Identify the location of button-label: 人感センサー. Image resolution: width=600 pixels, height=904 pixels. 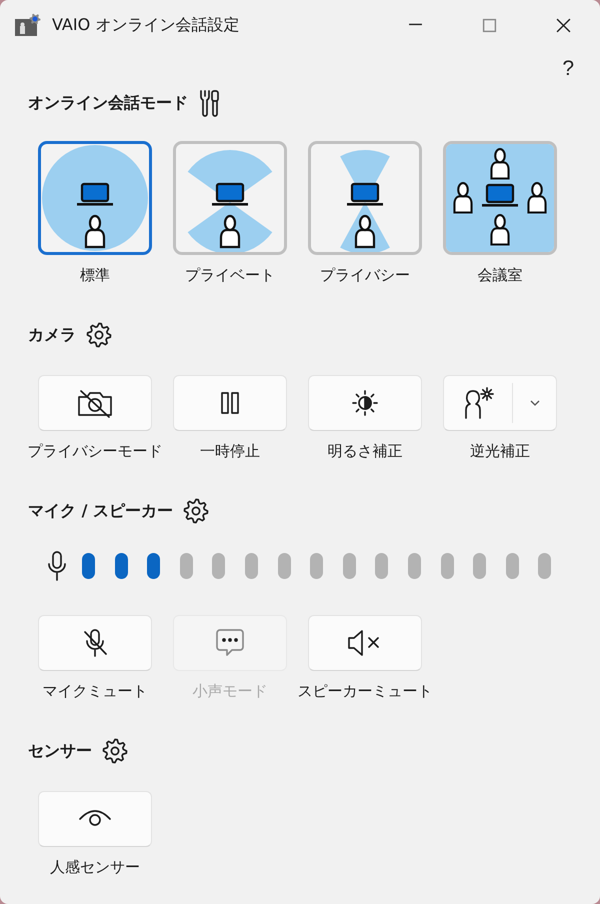
(95, 867).